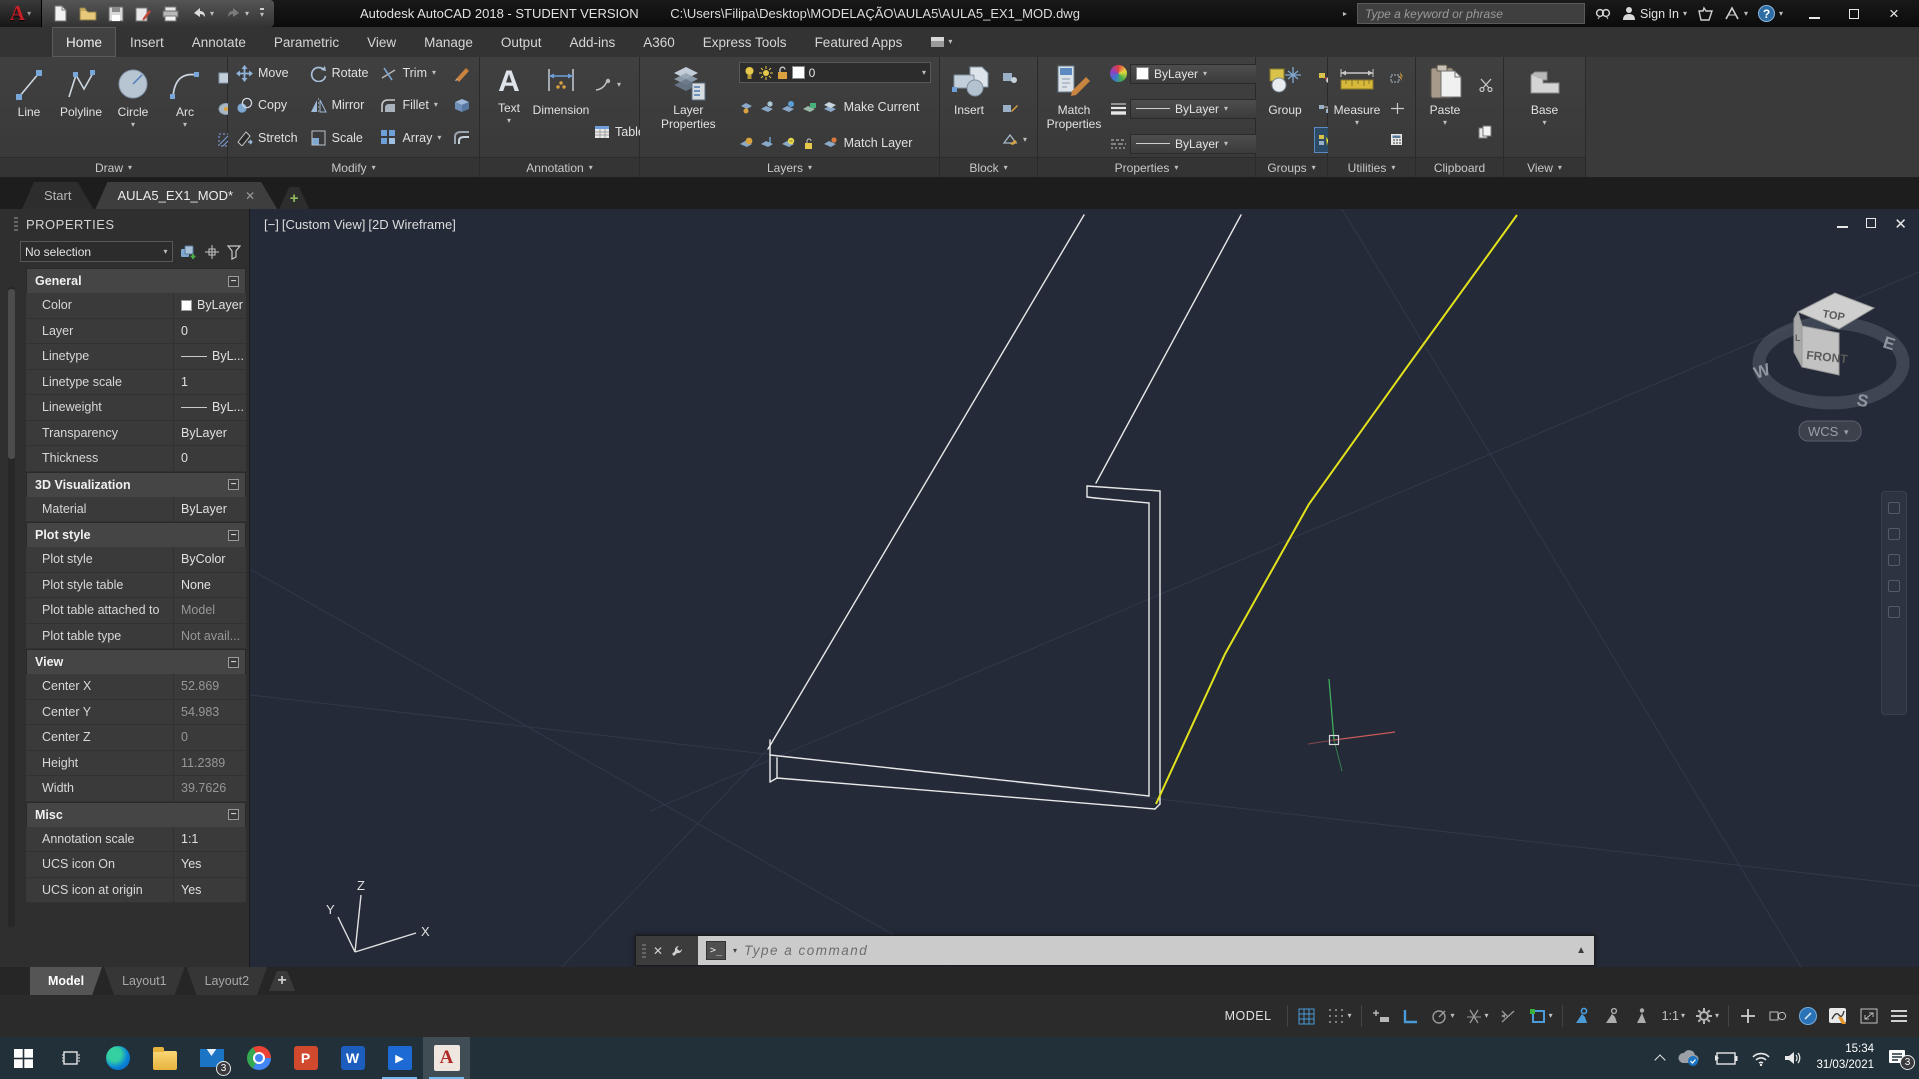 This screenshot has width=1919, height=1079. I want to click on object-snap-tracking-toggle, so click(1509, 1016).